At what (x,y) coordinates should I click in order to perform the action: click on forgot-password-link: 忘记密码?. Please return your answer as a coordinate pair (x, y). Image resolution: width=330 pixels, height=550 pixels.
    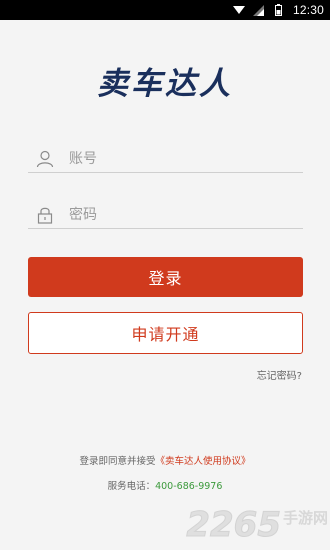
    Looking at the image, I should click on (279, 374).